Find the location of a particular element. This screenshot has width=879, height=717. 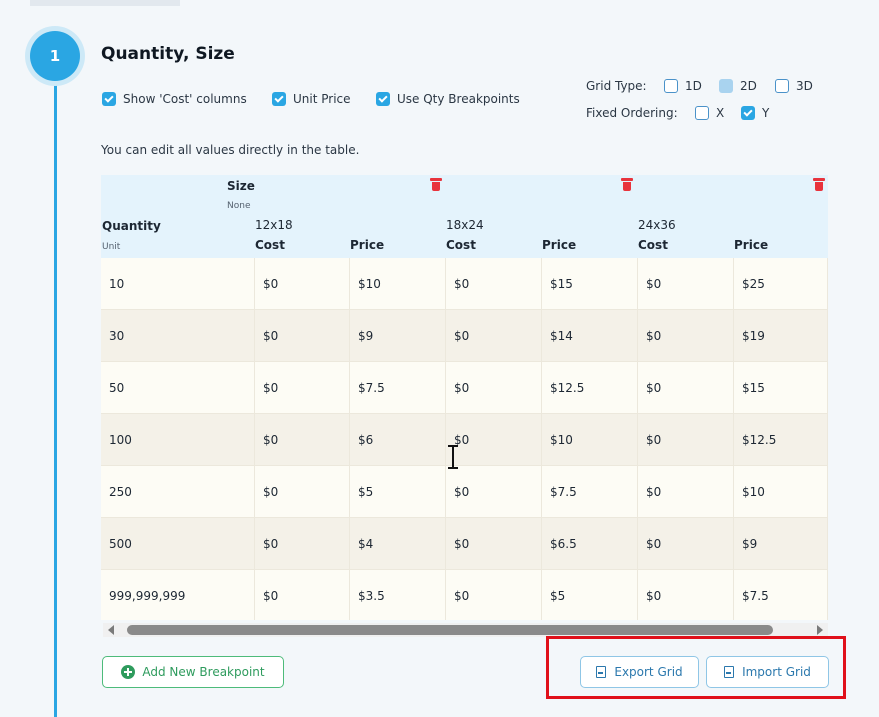

quantity-cell: 50 is located at coordinates (178, 388).